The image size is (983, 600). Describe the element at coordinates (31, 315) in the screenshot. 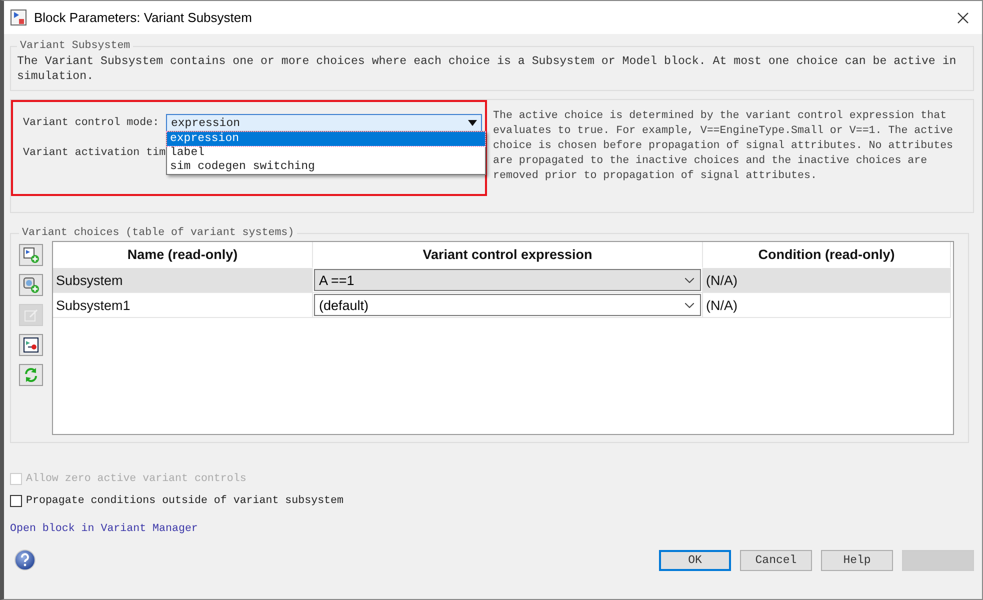

I see `edit-icon` at that location.